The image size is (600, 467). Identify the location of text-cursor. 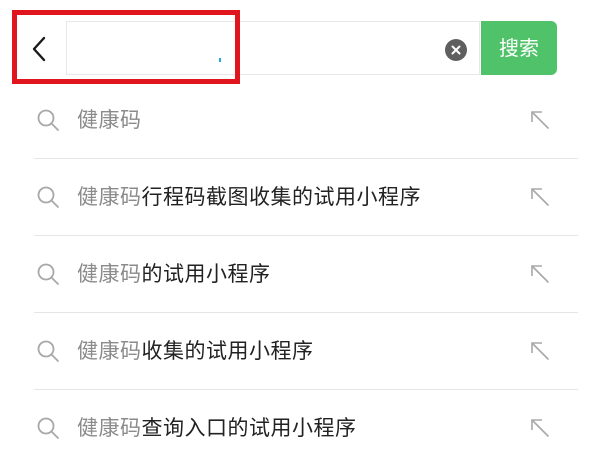
(220, 60).